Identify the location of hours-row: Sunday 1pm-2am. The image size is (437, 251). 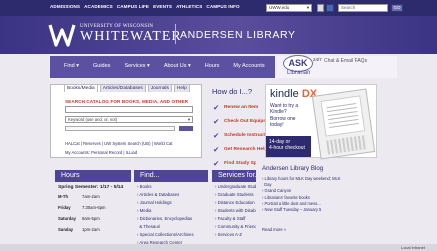
(79, 229).